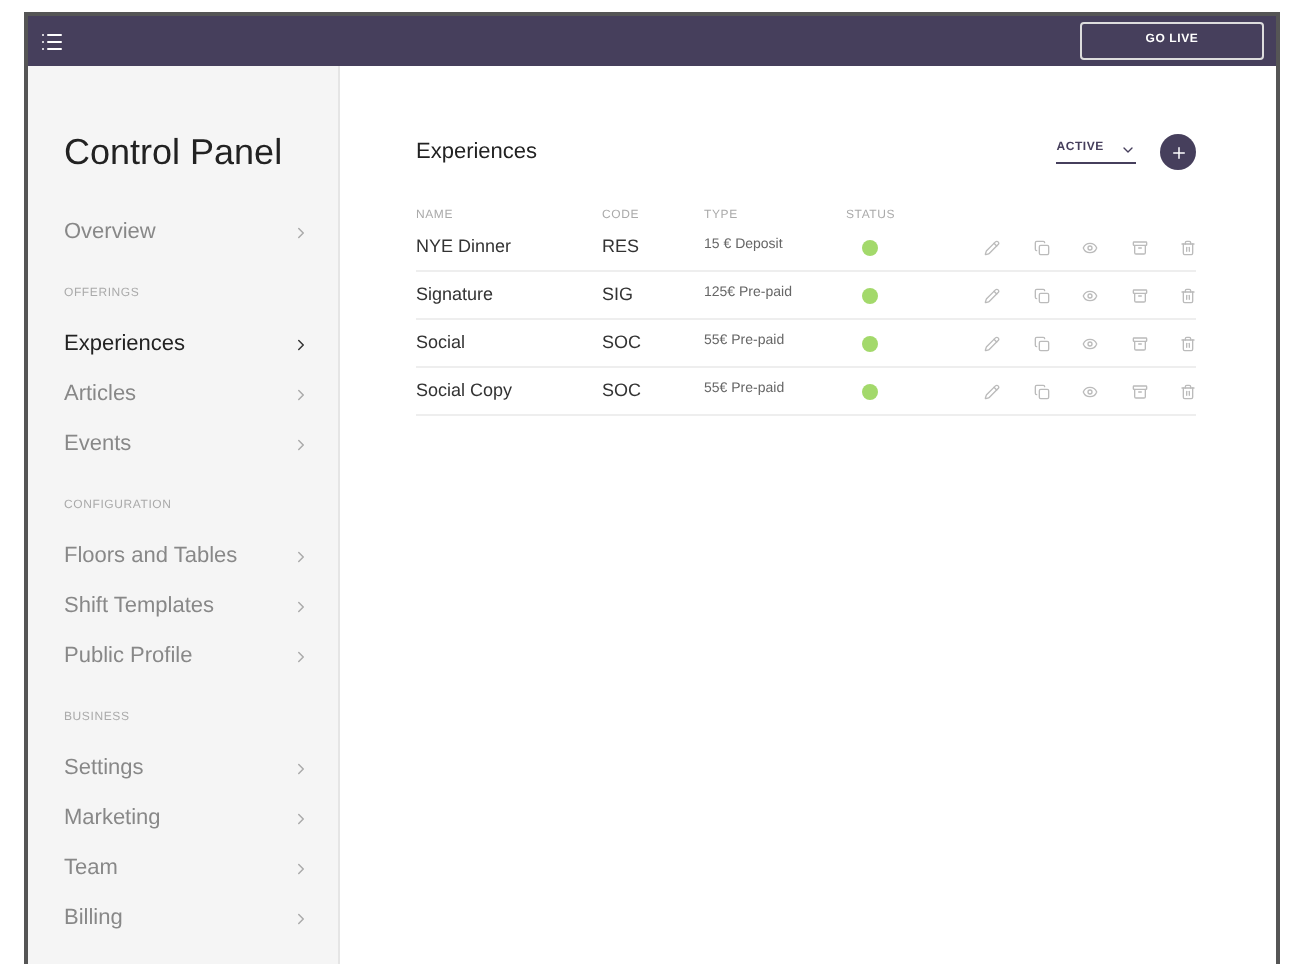 The image size is (1304, 964). I want to click on sidebar-item: Billing, so click(187, 919).